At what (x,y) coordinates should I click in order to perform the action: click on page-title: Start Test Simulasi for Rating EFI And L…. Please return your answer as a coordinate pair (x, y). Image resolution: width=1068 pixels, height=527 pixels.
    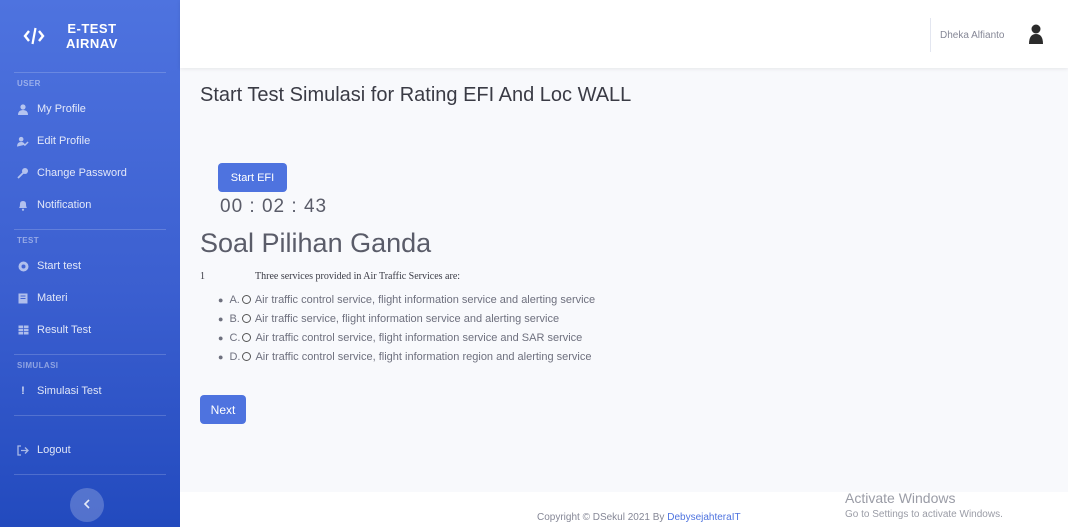
    Looking at the image, I should click on (416, 95).